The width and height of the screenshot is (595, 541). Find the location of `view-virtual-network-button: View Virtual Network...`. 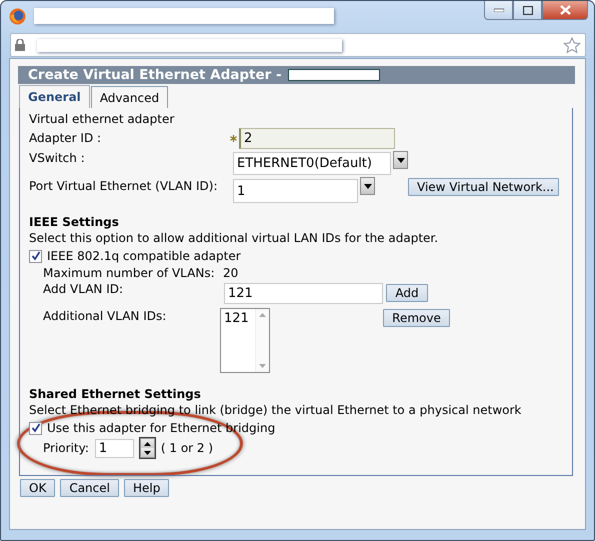

view-virtual-network-button: View Virtual Network... is located at coordinates (483, 187).